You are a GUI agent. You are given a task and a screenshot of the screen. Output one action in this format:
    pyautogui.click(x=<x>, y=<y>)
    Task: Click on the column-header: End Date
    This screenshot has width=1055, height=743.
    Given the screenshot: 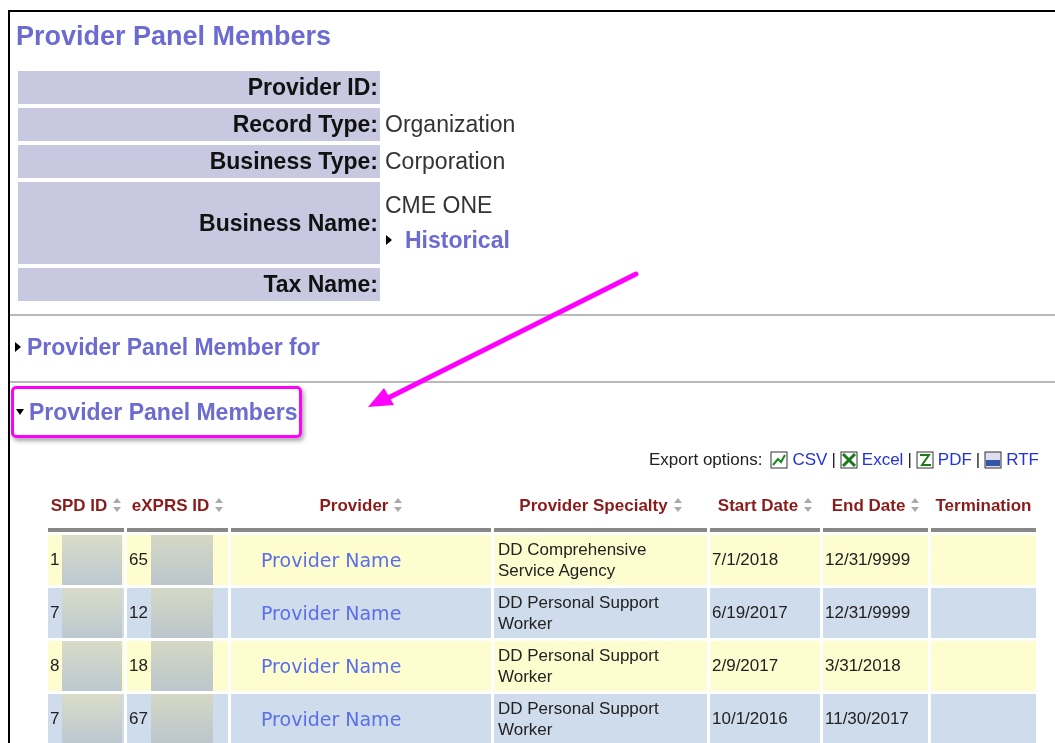 What is the action you would take?
    pyautogui.click(x=868, y=505)
    